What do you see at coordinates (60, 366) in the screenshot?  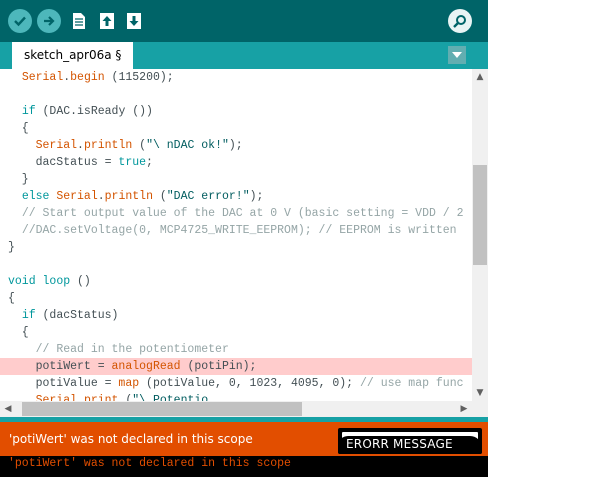 I see `code-token: potiWert =` at bounding box center [60, 366].